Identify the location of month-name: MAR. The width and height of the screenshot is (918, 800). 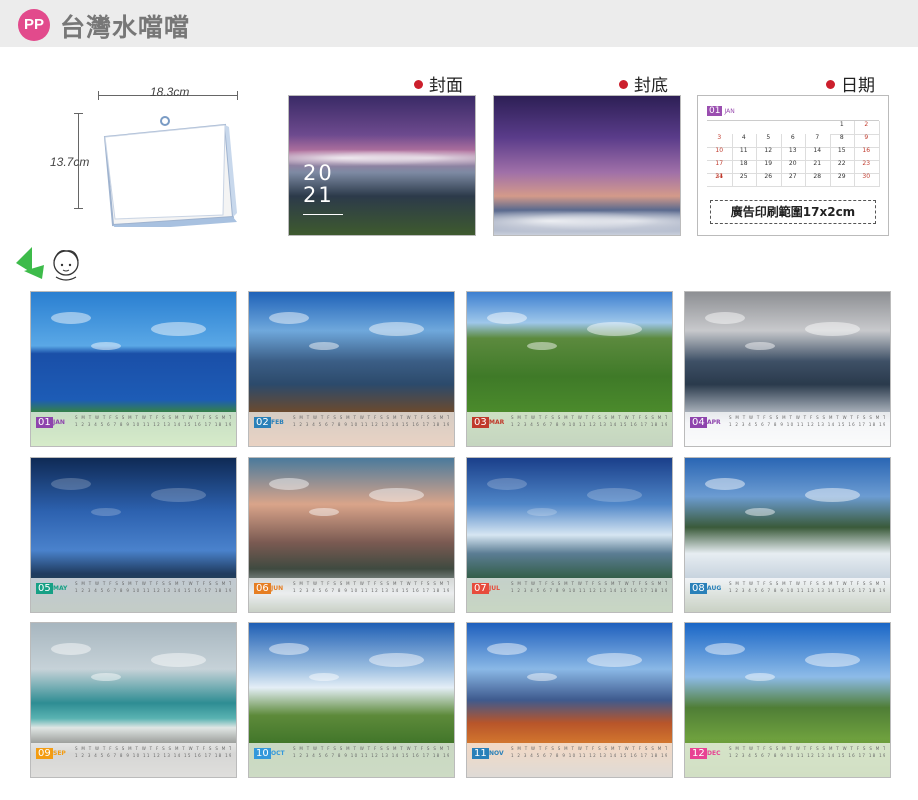
(497, 422).